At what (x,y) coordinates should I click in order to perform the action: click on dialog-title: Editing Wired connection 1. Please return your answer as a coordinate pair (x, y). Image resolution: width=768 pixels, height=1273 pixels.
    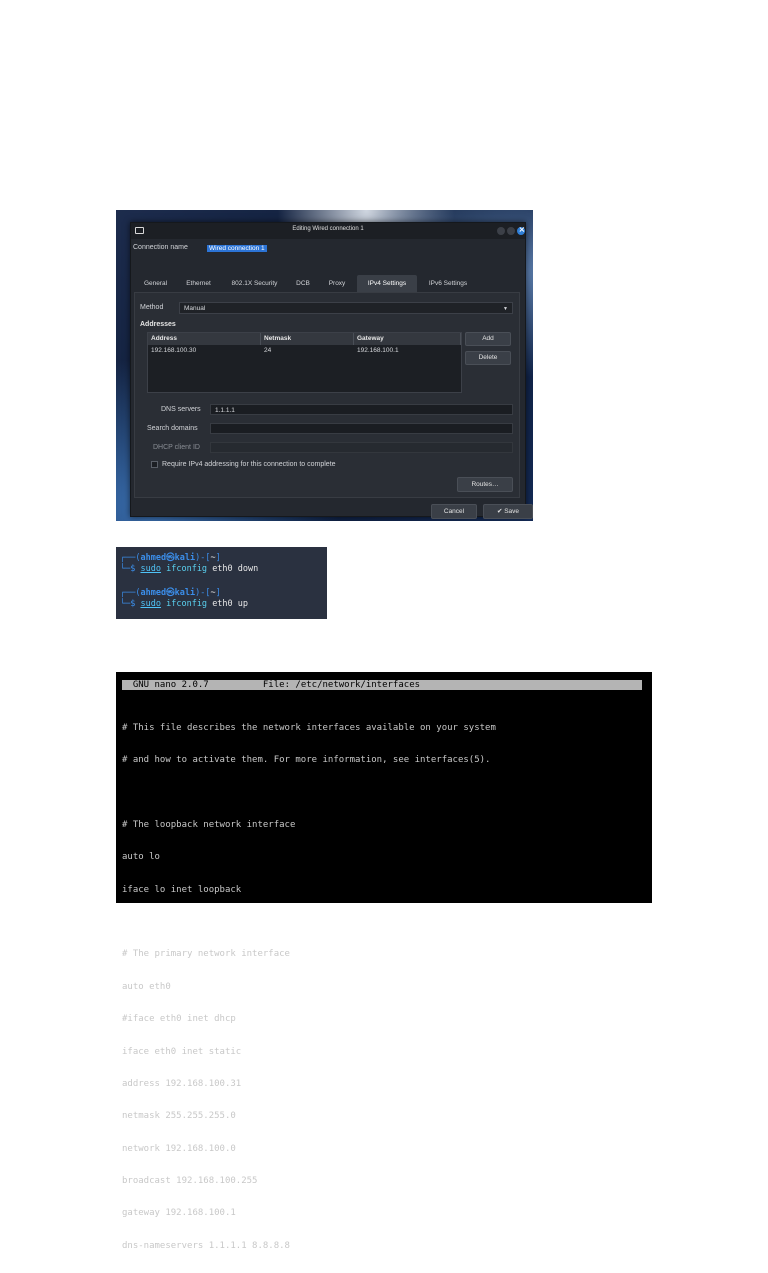
    Looking at the image, I should click on (328, 229).